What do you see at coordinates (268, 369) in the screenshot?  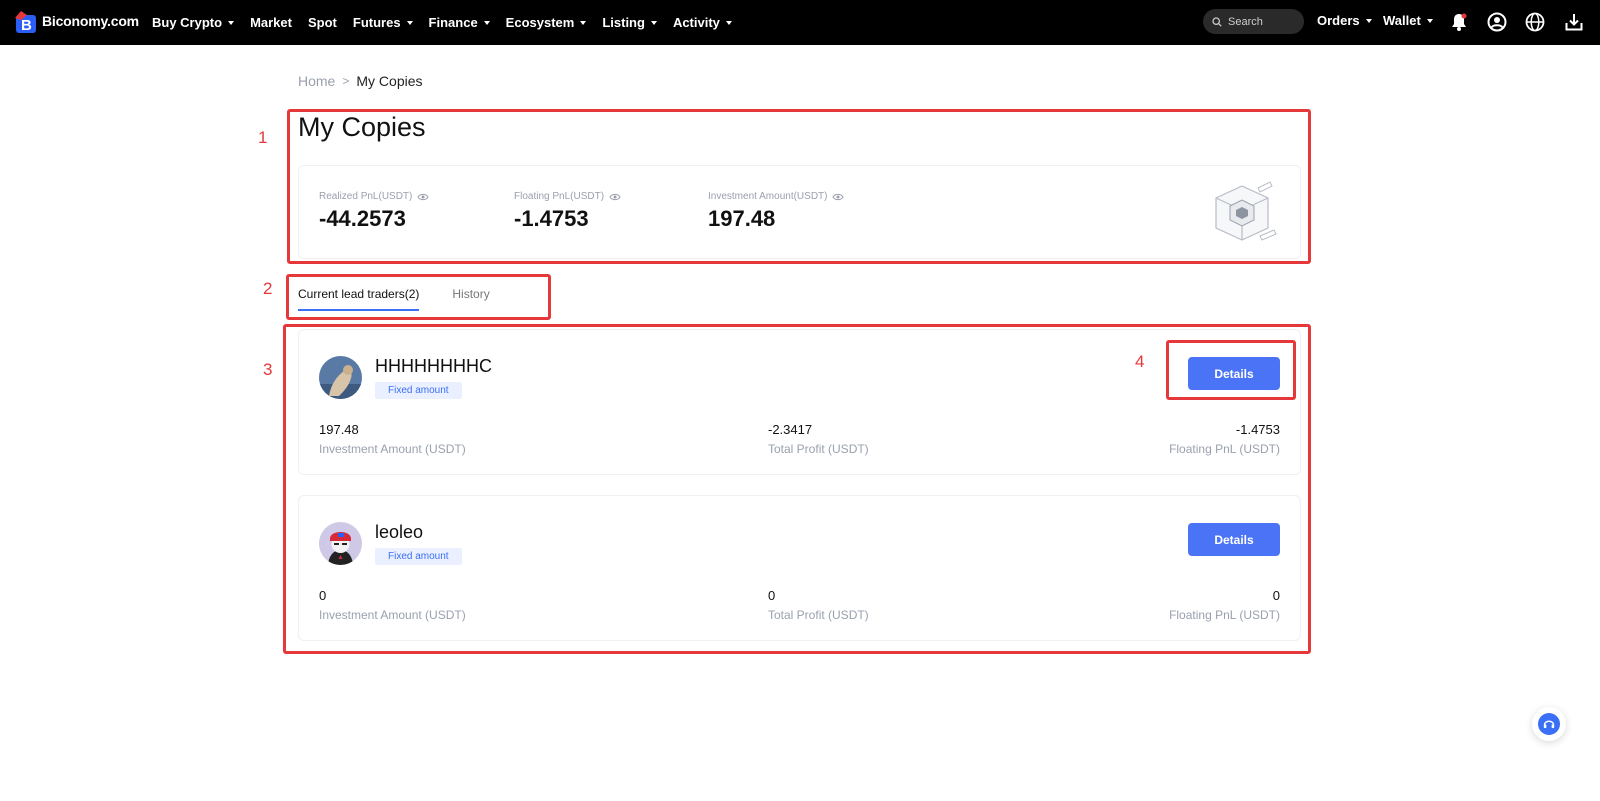 I see `annotation-marker-3: 3` at bounding box center [268, 369].